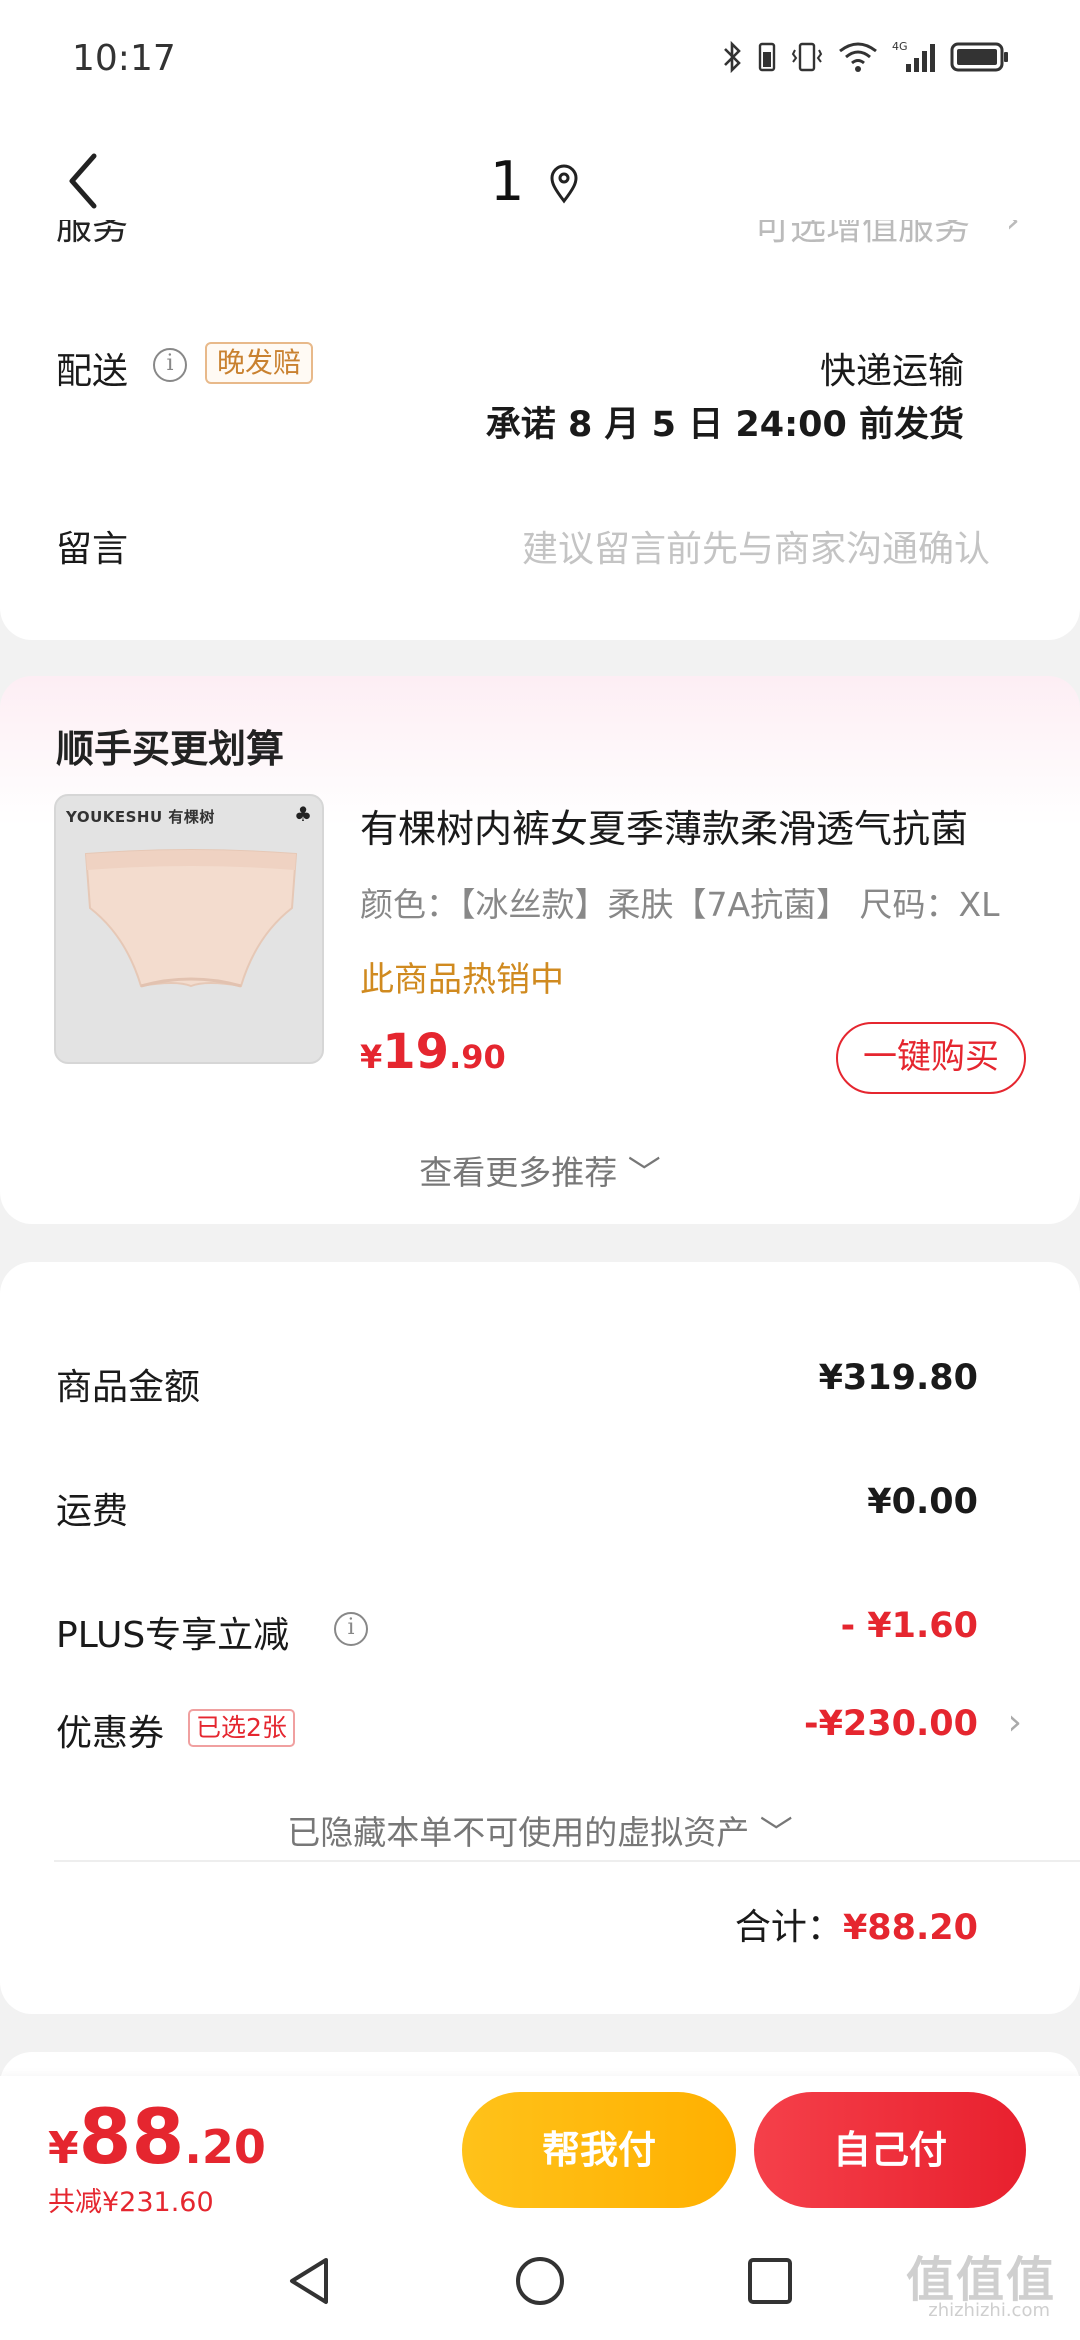 This screenshot has height=2340, width=1080. Describe the element at coordinates (92, 549) in the screenshot. I see `note-label: 留言` at that location.